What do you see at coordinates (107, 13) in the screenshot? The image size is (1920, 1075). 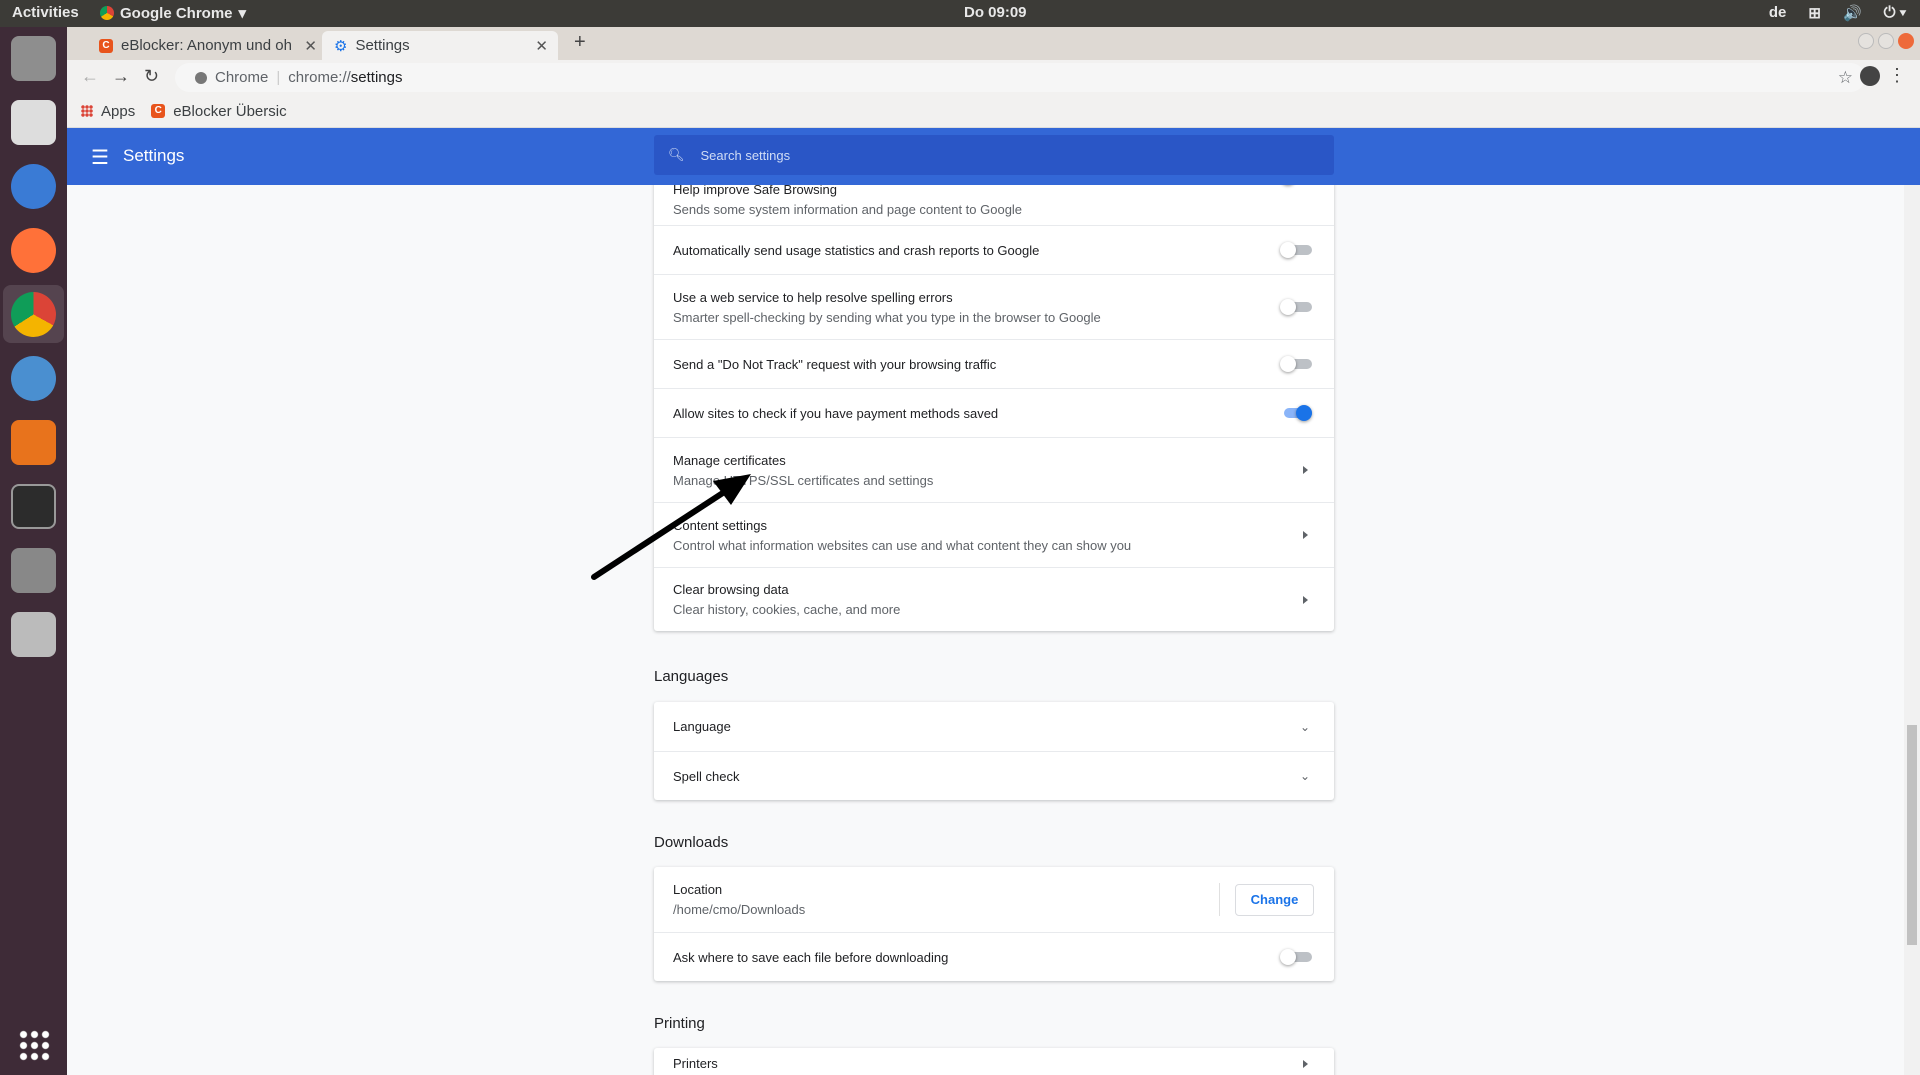 I see `chrome-icon` at bounding box center [107, 13].